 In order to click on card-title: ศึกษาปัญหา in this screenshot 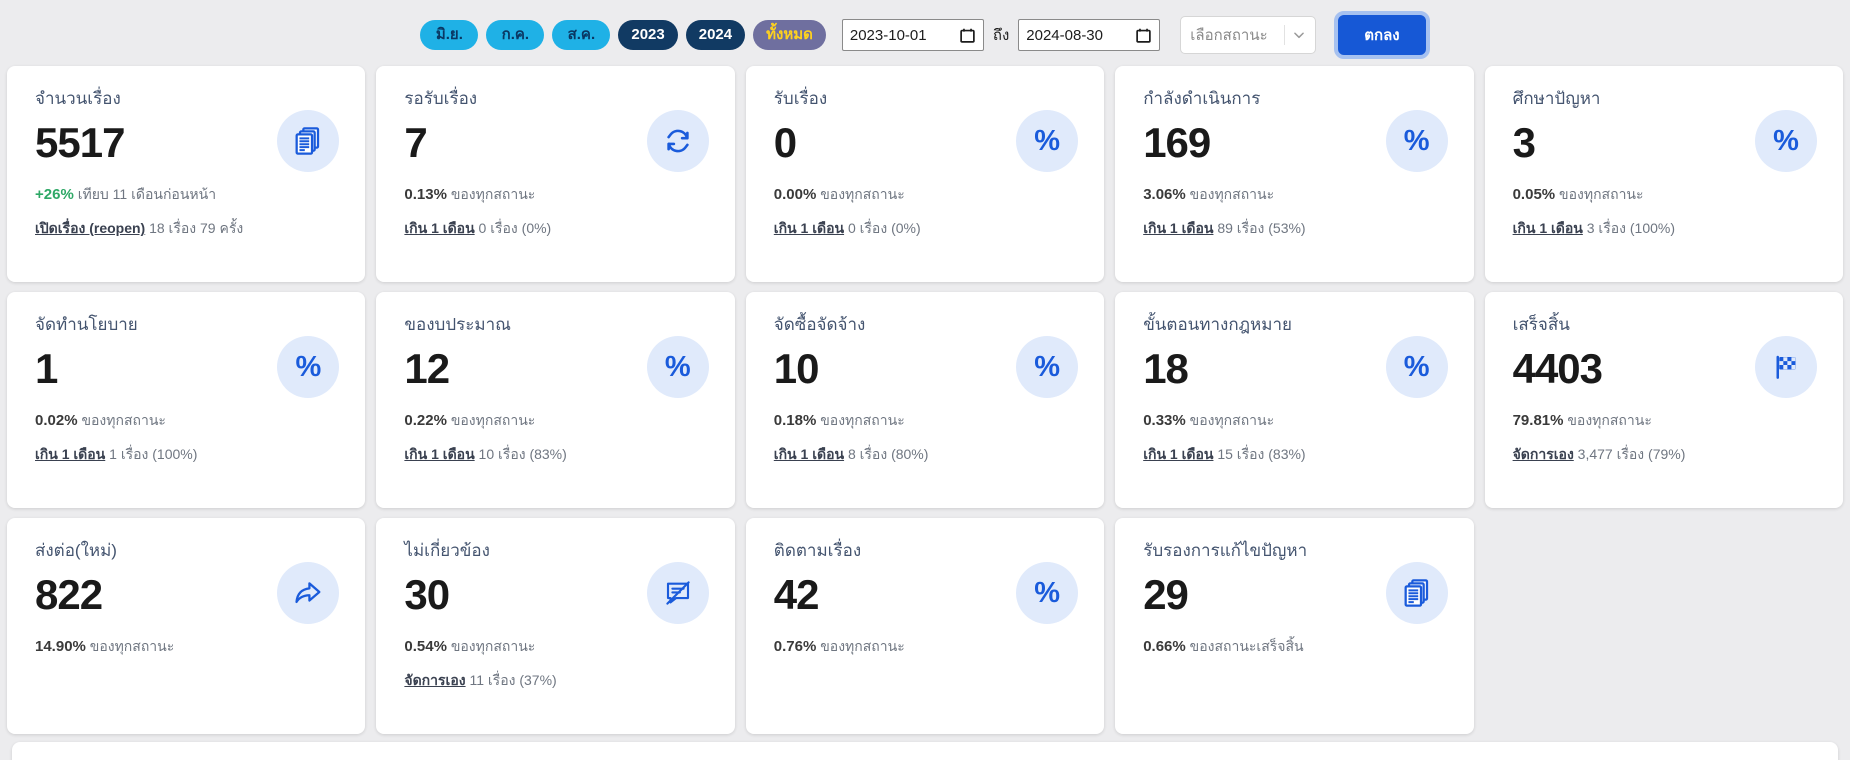, I will do `click(1556, 98)`.